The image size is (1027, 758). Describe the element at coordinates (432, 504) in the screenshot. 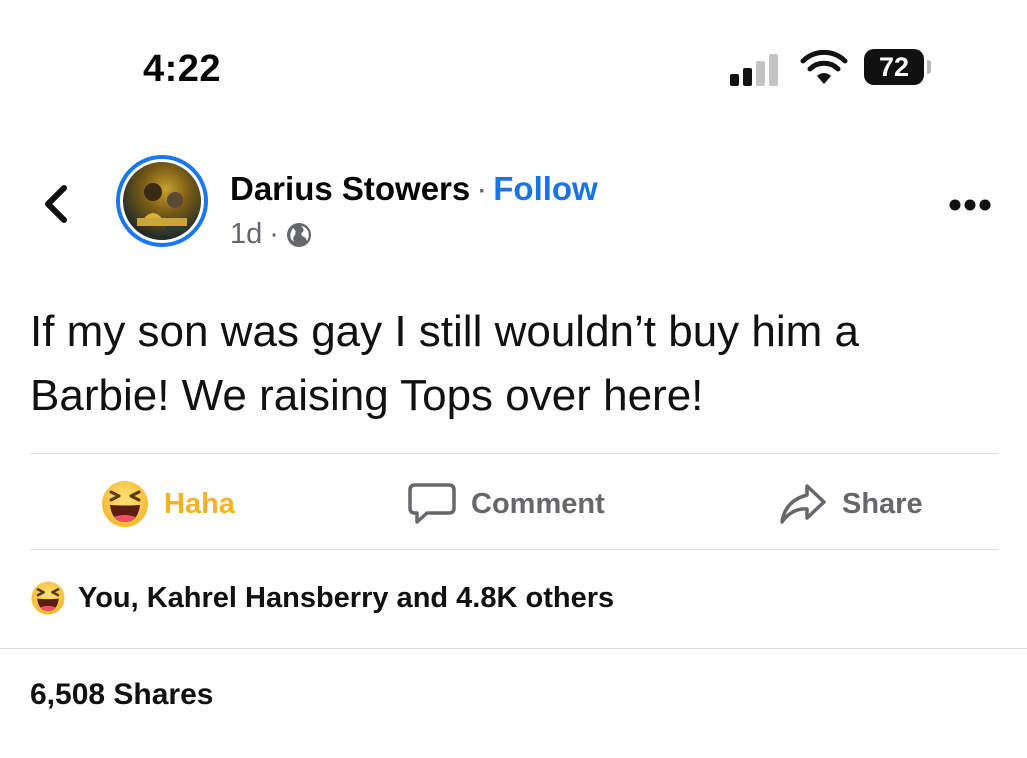

I see `comment-icon` at that location.